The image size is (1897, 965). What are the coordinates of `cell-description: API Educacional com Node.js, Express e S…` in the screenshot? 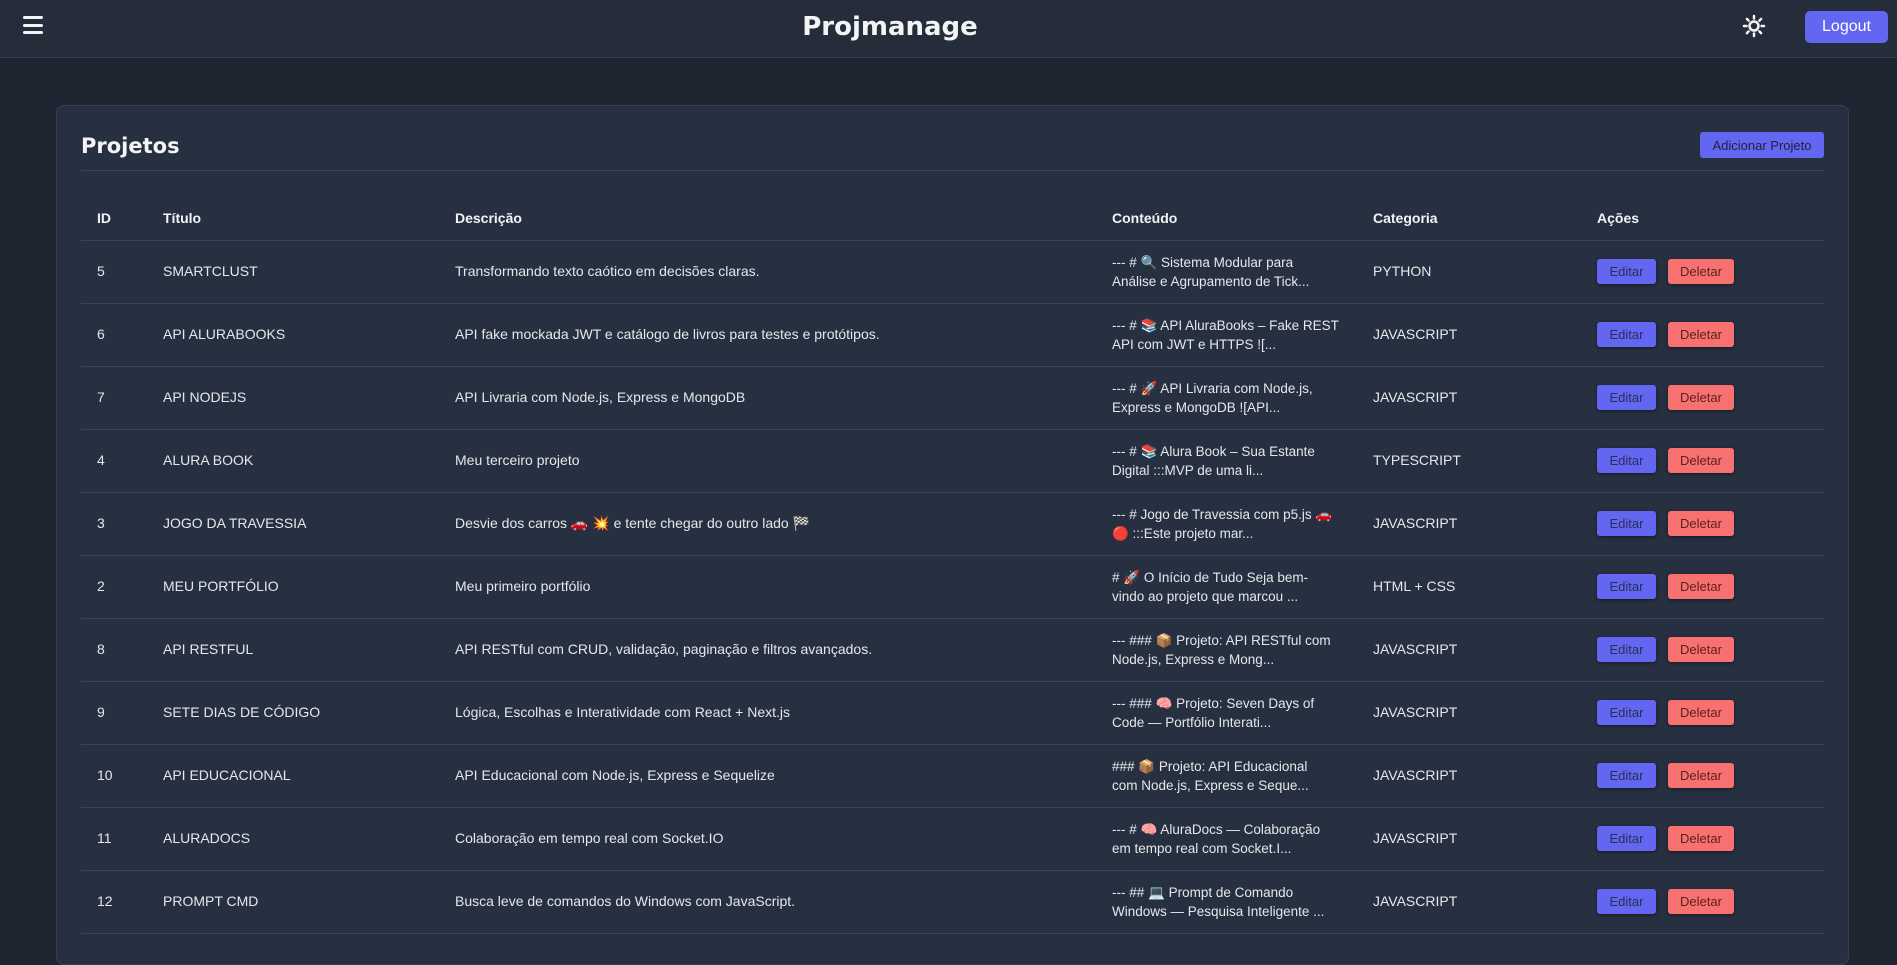 It's located at (767, 776).